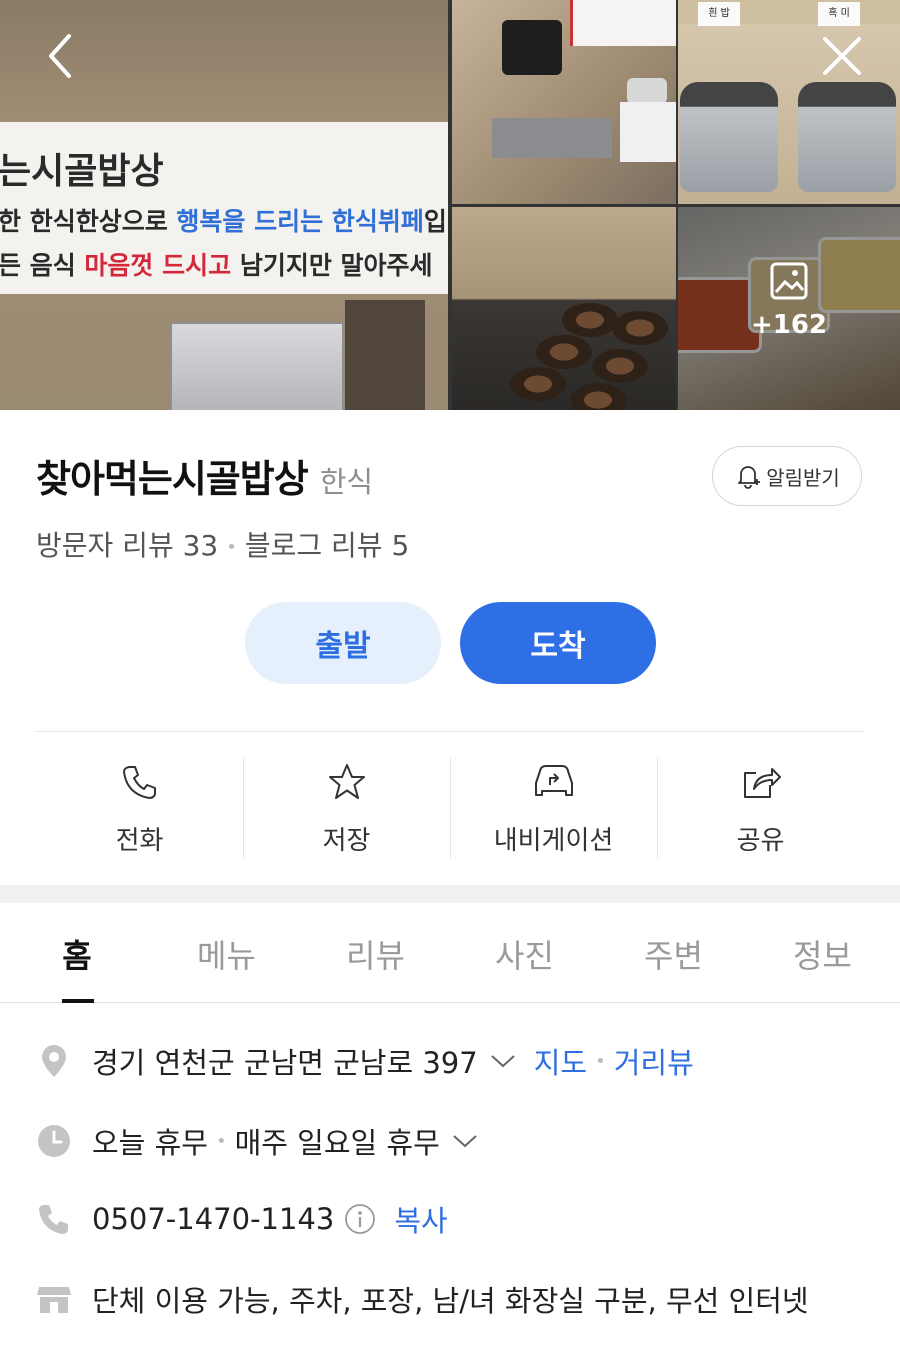 The width and height of the screenshot is (900, 1345). What do you see at coordinates (673, 952) in the screenshot?
I see `tab-nearby: 주변` at bounding box center [673, 952].